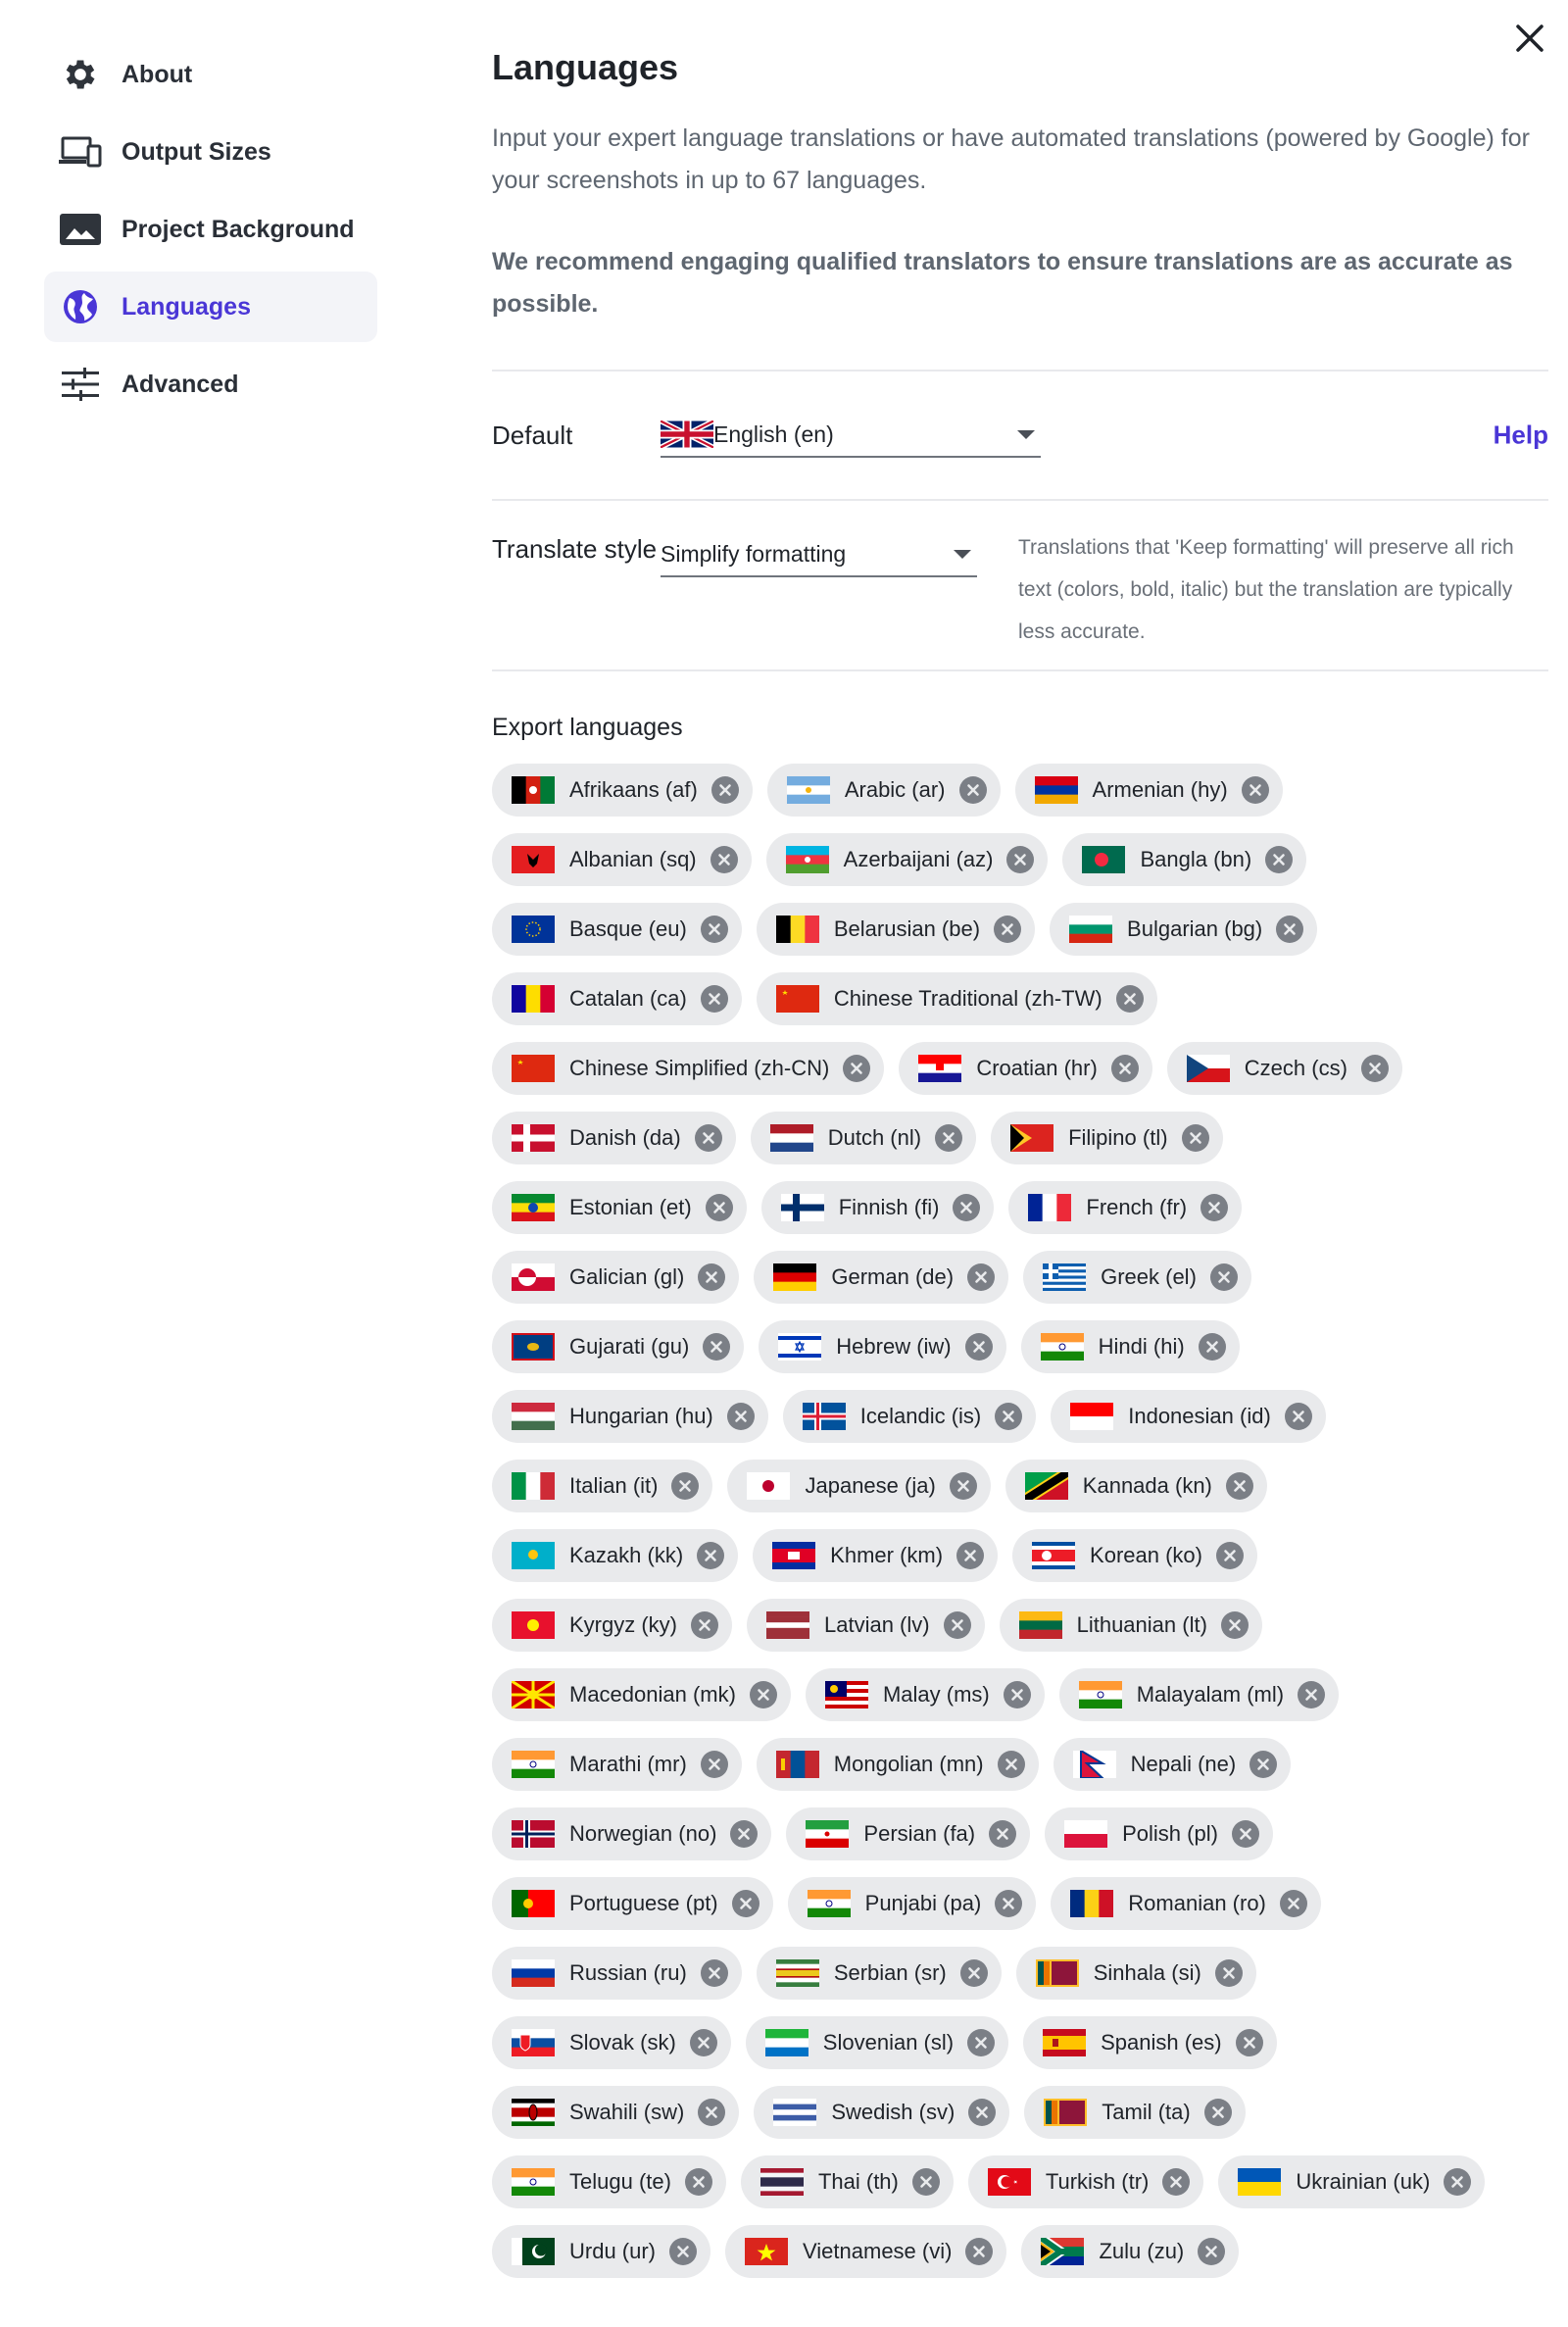 The image size is (1568, 2327). I want to click on sidebar-item-output-sizes: Output Sizes, so click(210, 152).